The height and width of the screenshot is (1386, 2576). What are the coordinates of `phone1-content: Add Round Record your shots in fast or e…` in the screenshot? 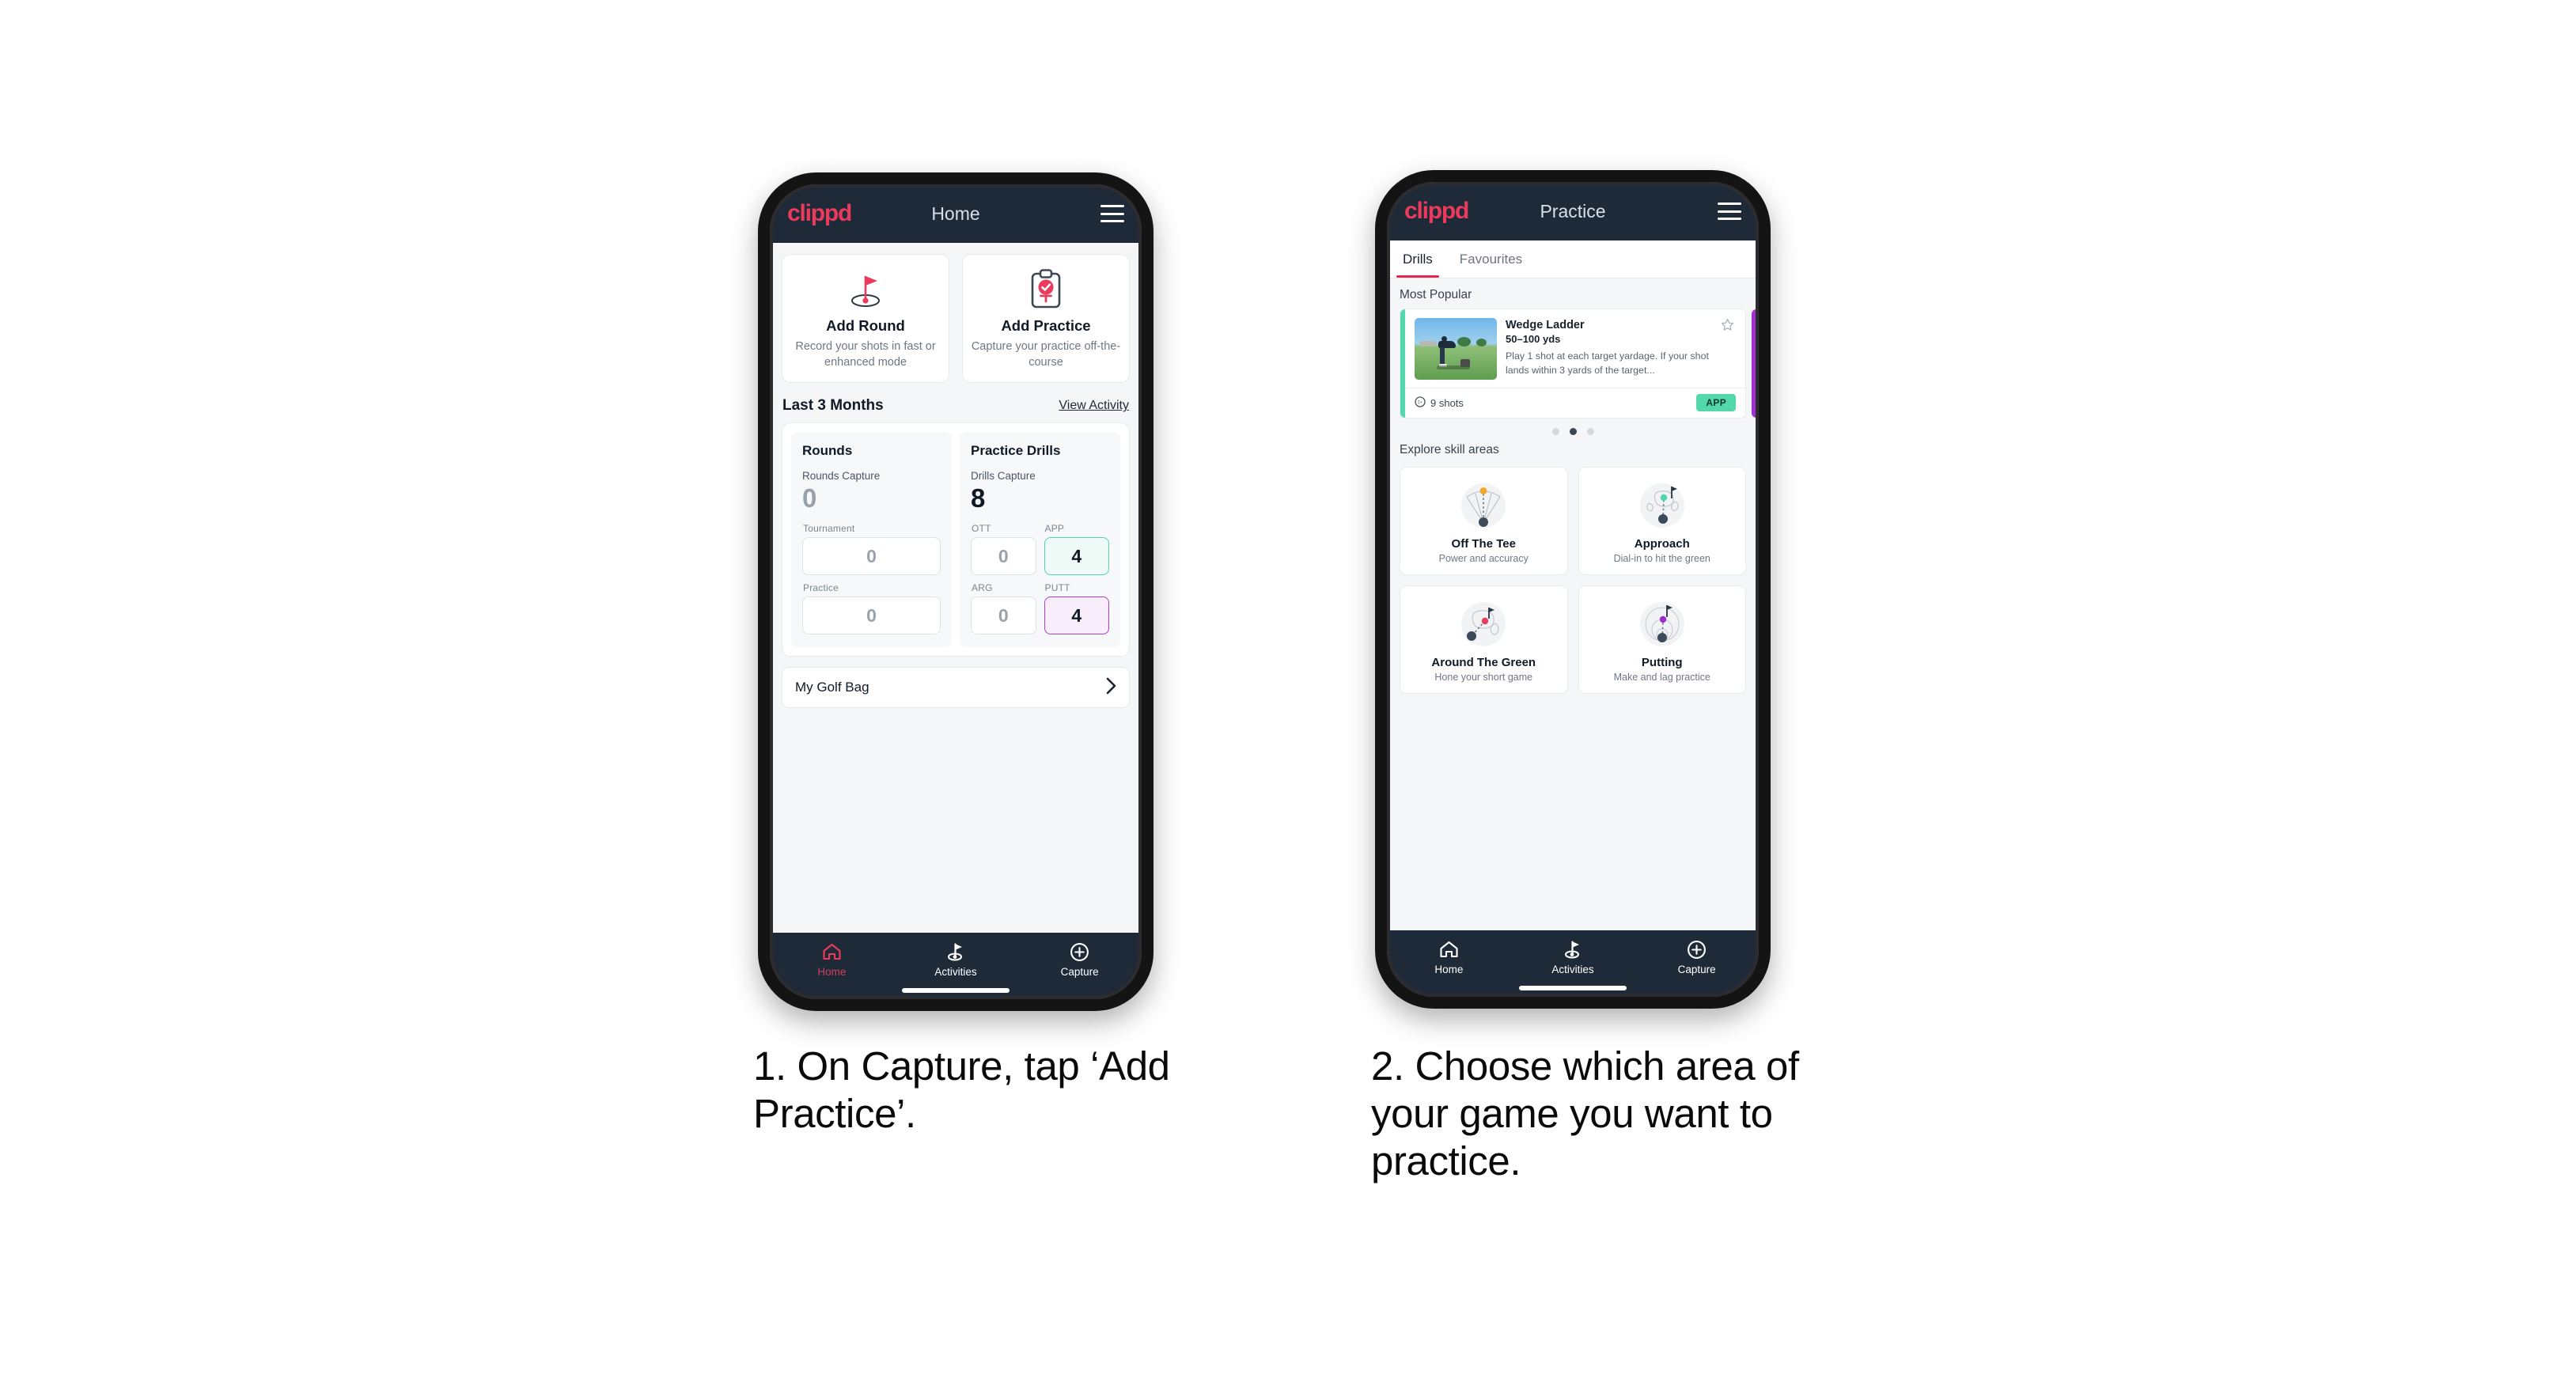 It's located at (956, 588).